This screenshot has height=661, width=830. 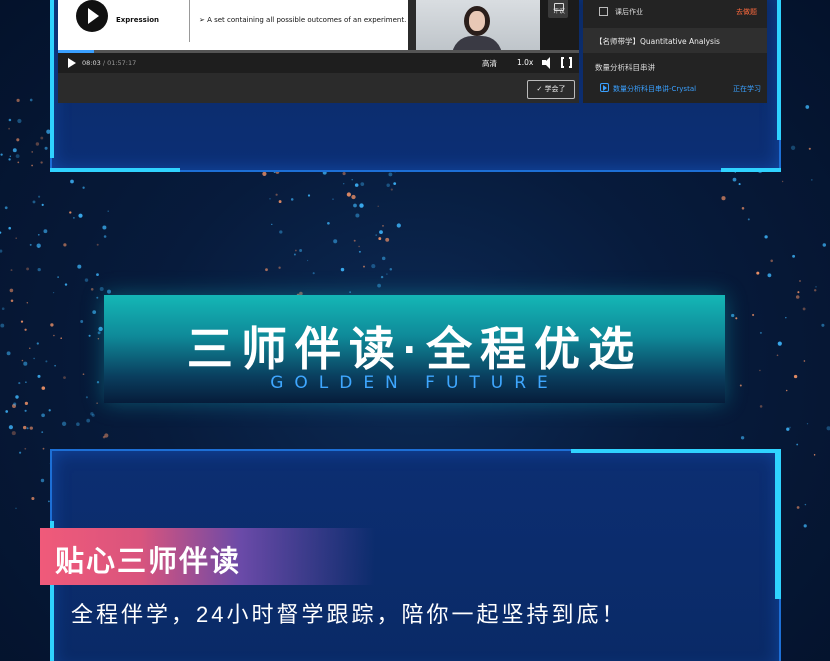 What do you see at coordinates (675, 90) in the screenshot?
I see `lesson-row: 数量分析科目串讲-Crystal 正在学习` at bounding box center [675, 90].